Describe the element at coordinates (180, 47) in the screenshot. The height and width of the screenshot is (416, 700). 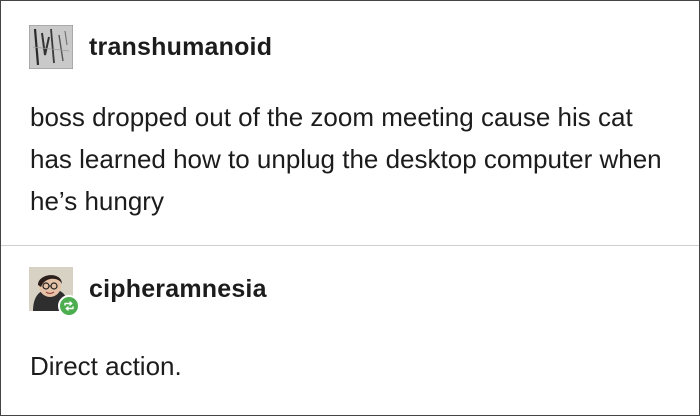
I see `username: transhumanoid` at that location.